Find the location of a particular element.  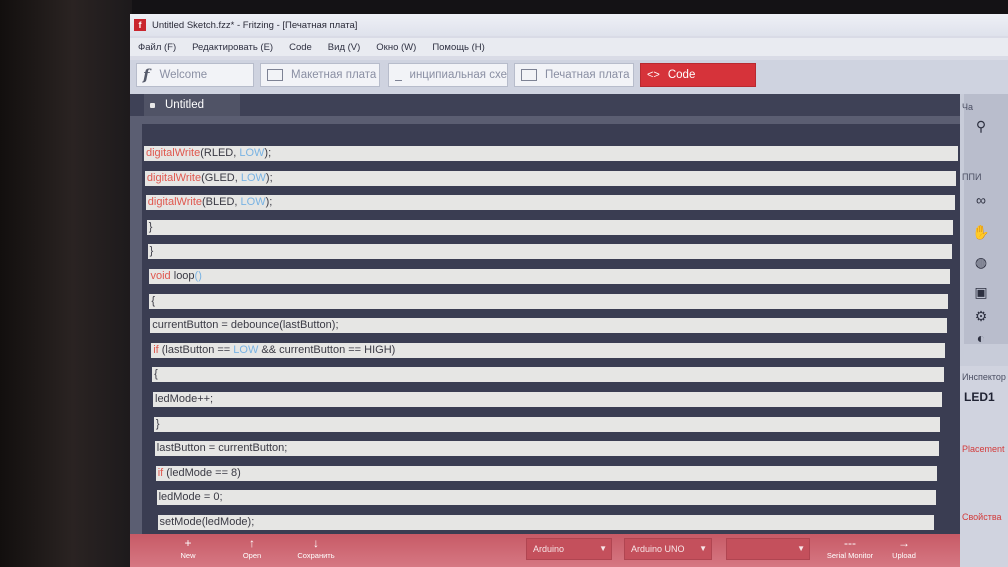

tab-code: <> Code is located at coordinates (698, 75).